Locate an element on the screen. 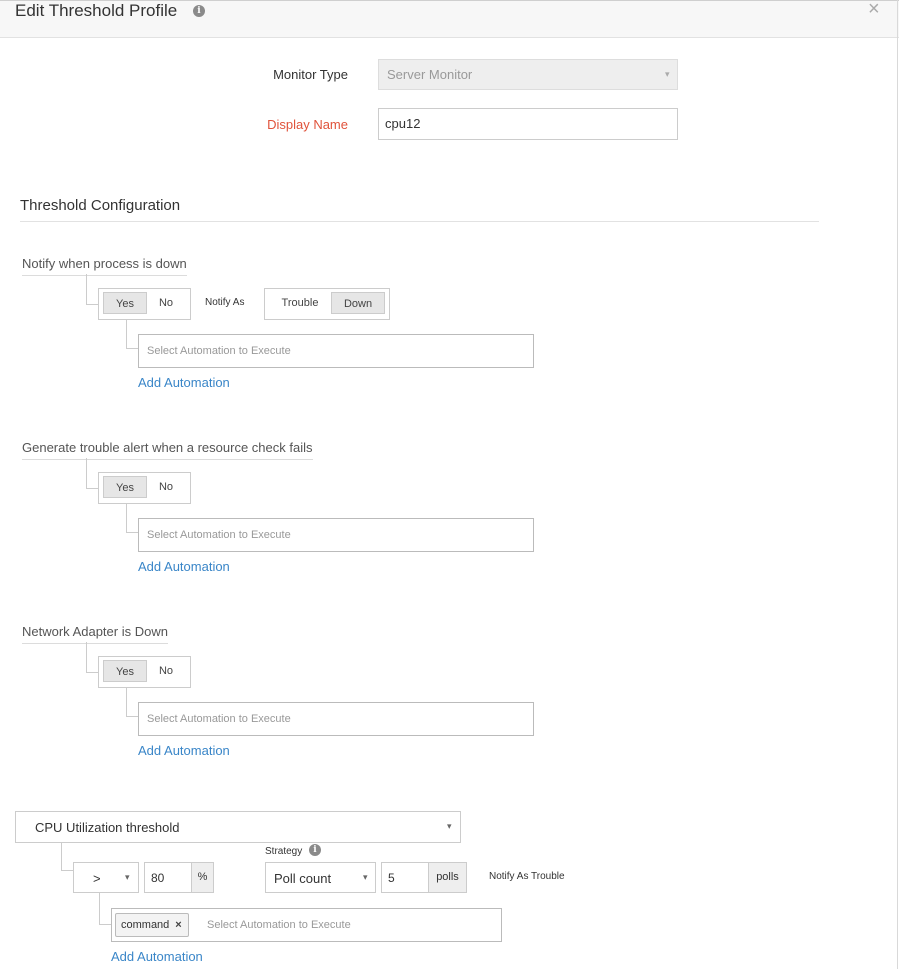  section-title: Threshold Configuration is located at coordinates (100, 205).